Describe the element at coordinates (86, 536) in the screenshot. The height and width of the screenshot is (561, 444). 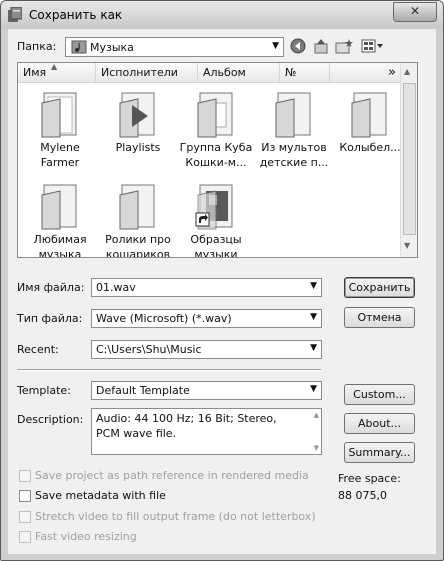
I see `fast-resizing-label: Fast video resizing` at that location.